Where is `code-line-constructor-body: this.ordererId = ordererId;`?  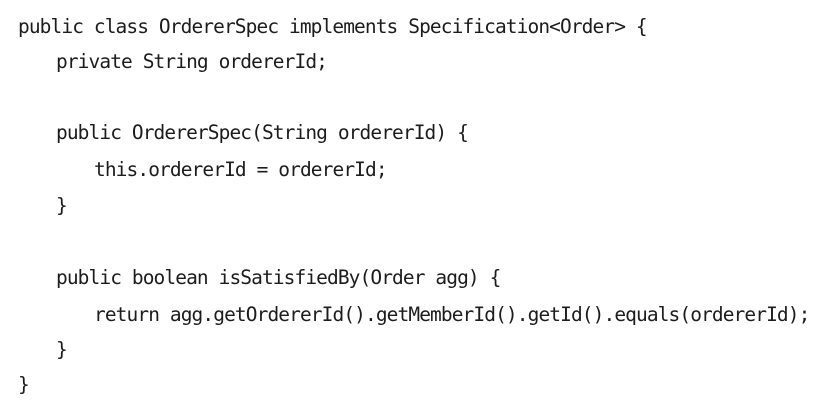 code-line-constructor-body: this.ordererId = ordererId; is located at coordinates (241, 169).